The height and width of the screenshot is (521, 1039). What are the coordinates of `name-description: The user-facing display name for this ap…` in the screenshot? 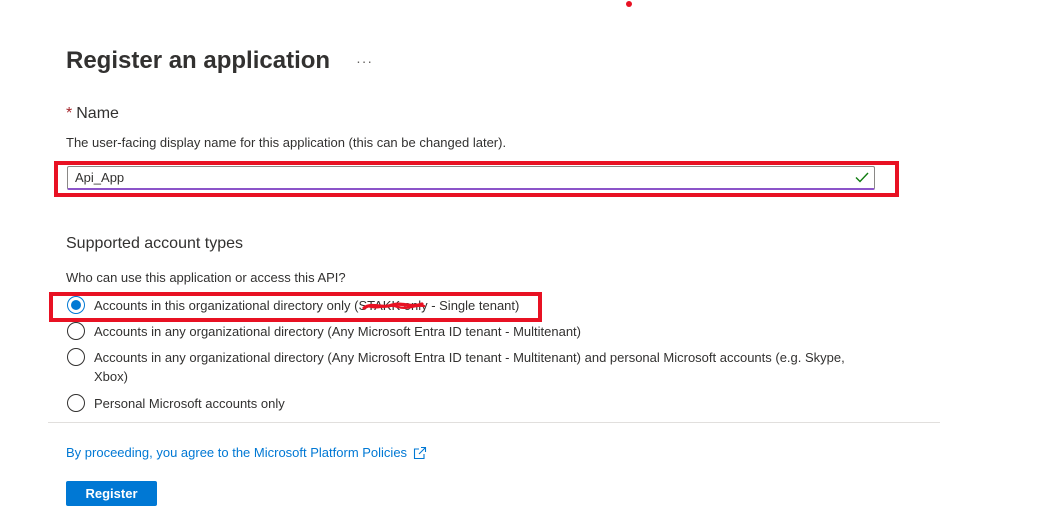 It's located at (286, 142).